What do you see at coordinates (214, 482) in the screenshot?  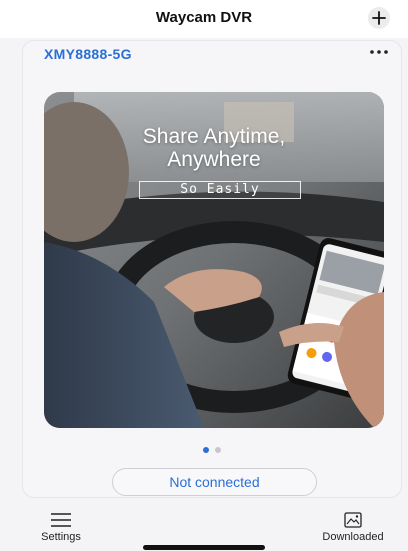 I see `connection-status-button: Not connected` at bounding box center [214, 482].